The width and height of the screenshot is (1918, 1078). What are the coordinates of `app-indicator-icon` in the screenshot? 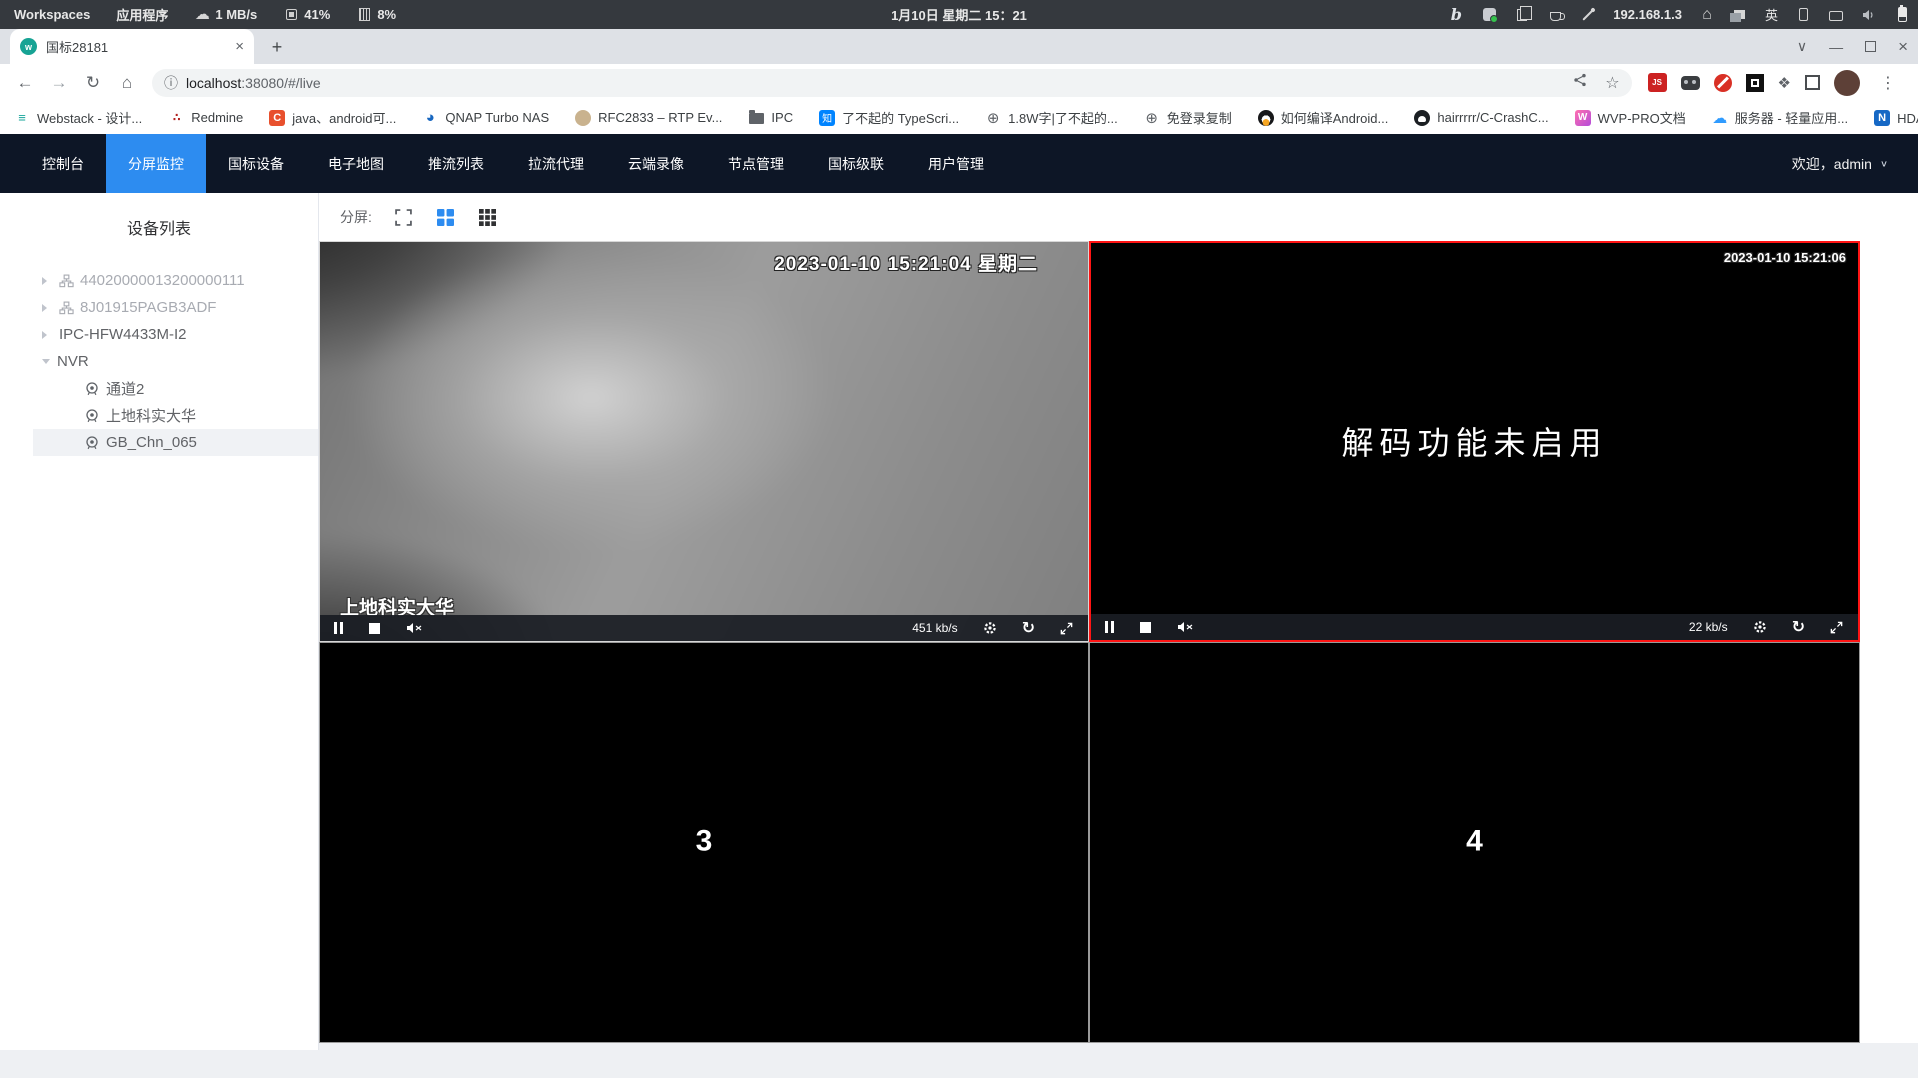 It's located at (1489, 15).